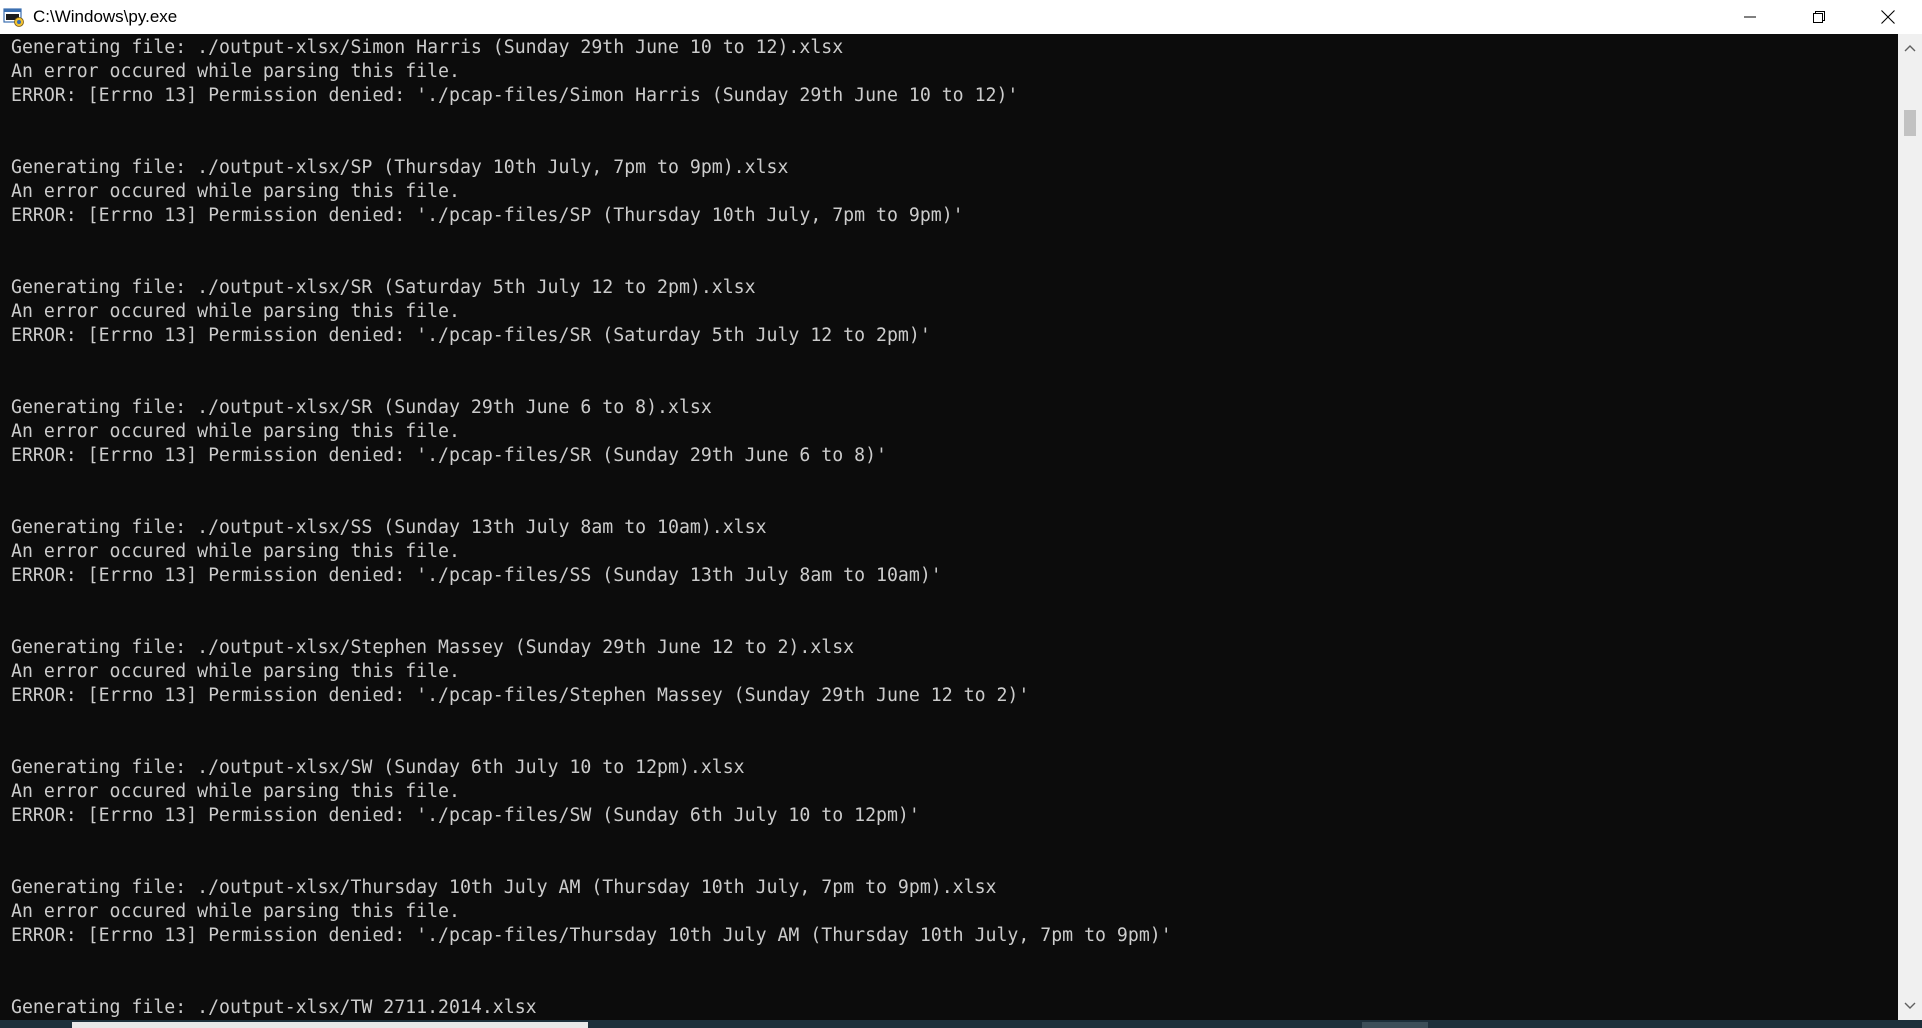  What do you see at coordinates (961, 1024) in the screenshot?
I see `horizontal-scrollbar` at bounding box center [961, 1024].